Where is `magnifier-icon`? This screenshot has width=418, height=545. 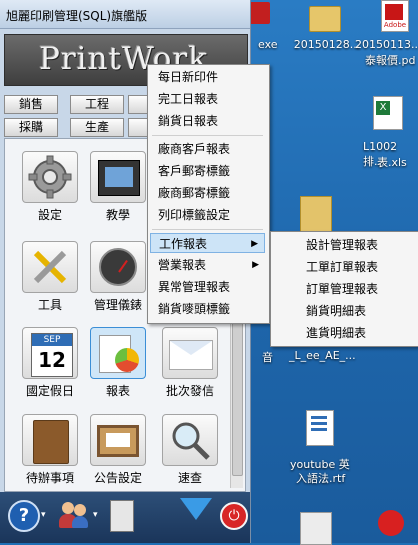
magnifier-icon is located at coordinates (190, 440).